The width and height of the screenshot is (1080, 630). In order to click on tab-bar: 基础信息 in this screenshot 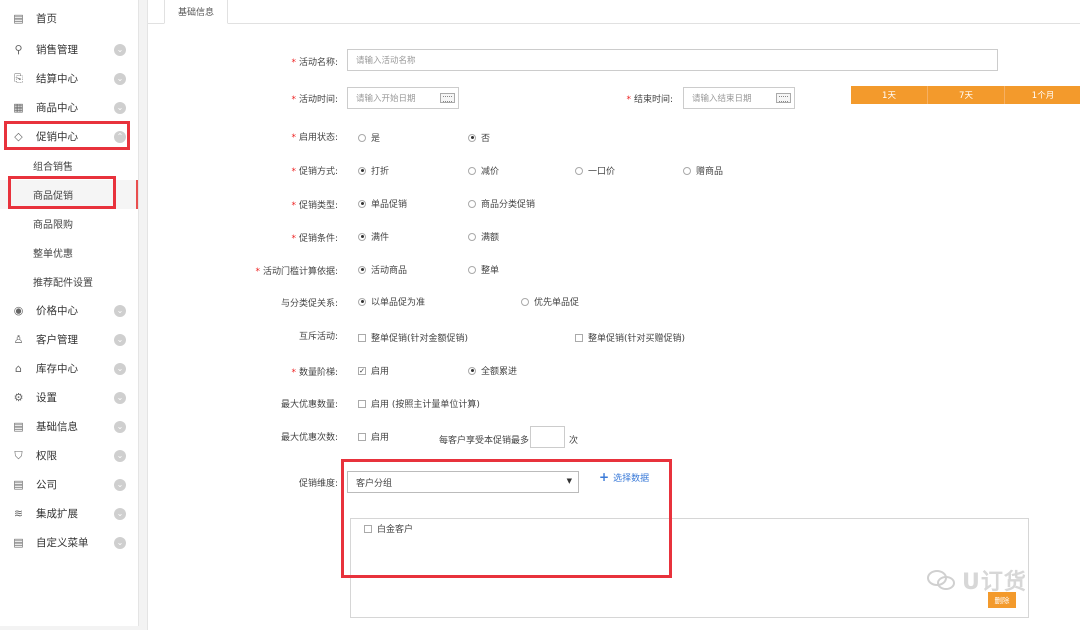, I will do `click(614, 12)`.